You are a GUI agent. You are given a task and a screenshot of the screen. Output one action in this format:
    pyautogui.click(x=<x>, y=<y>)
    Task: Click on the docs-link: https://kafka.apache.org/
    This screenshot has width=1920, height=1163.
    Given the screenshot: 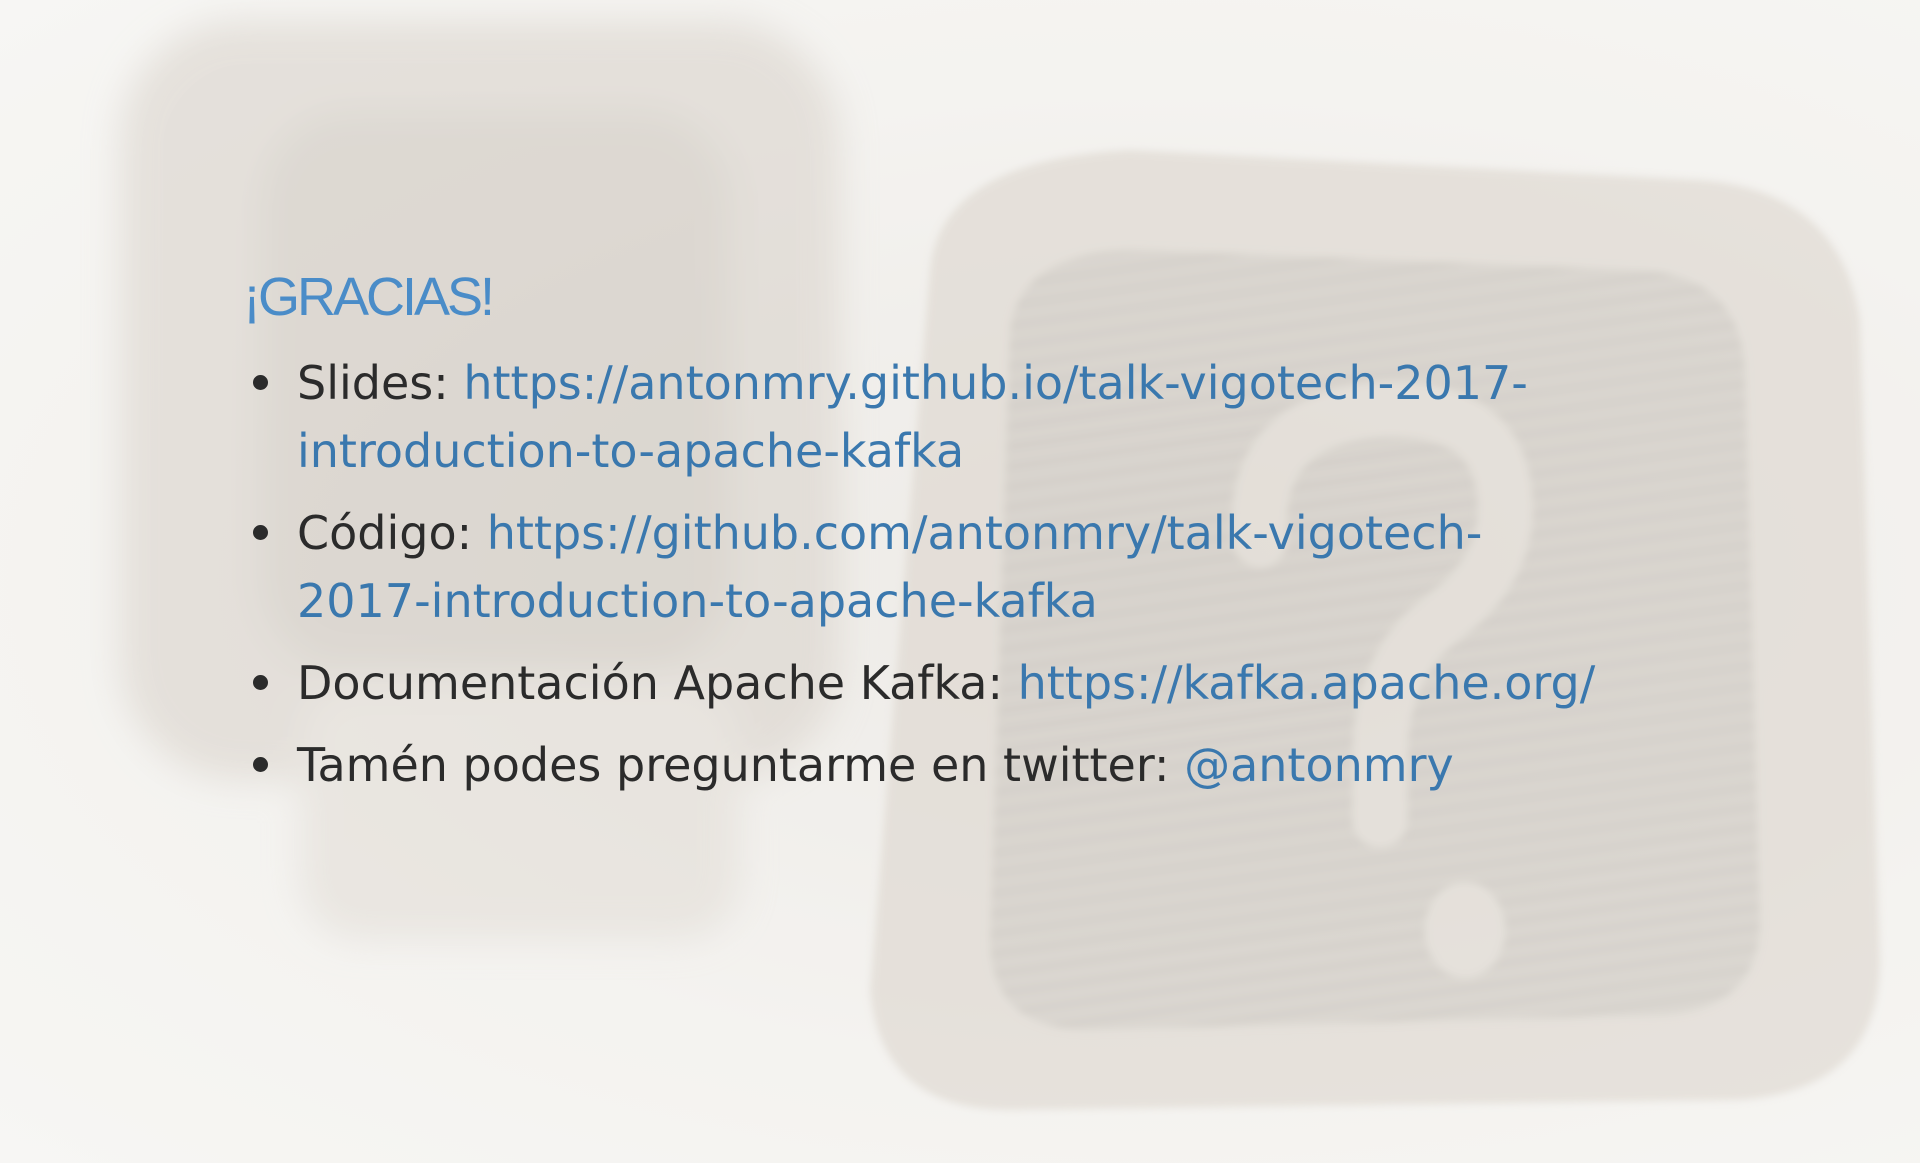 What is the action you would take?
    pyautogui.click(x=1307, y=683)
    